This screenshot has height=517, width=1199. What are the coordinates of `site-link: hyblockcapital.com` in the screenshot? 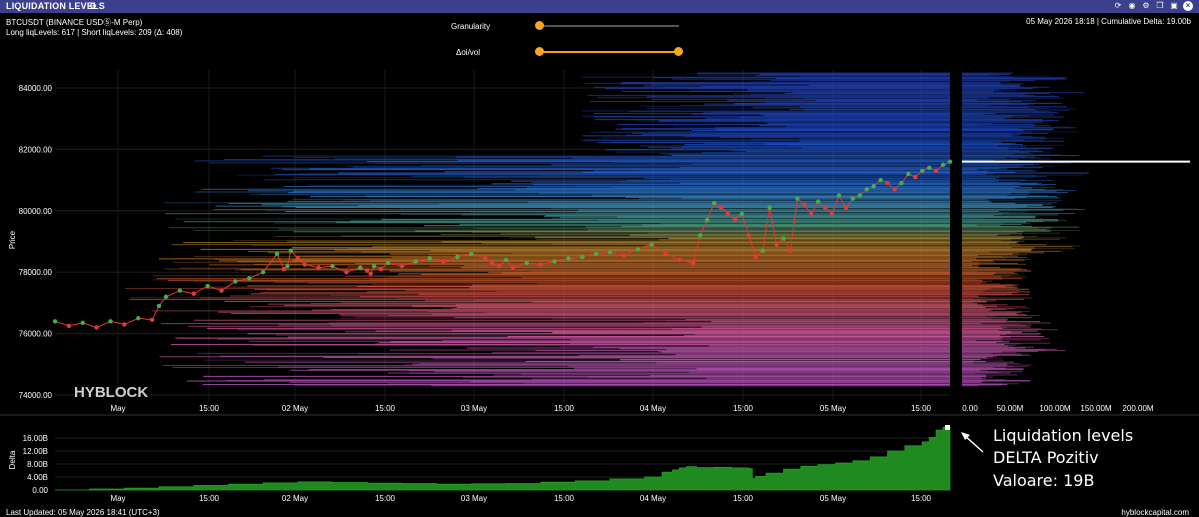 It's located at (1155, 512).